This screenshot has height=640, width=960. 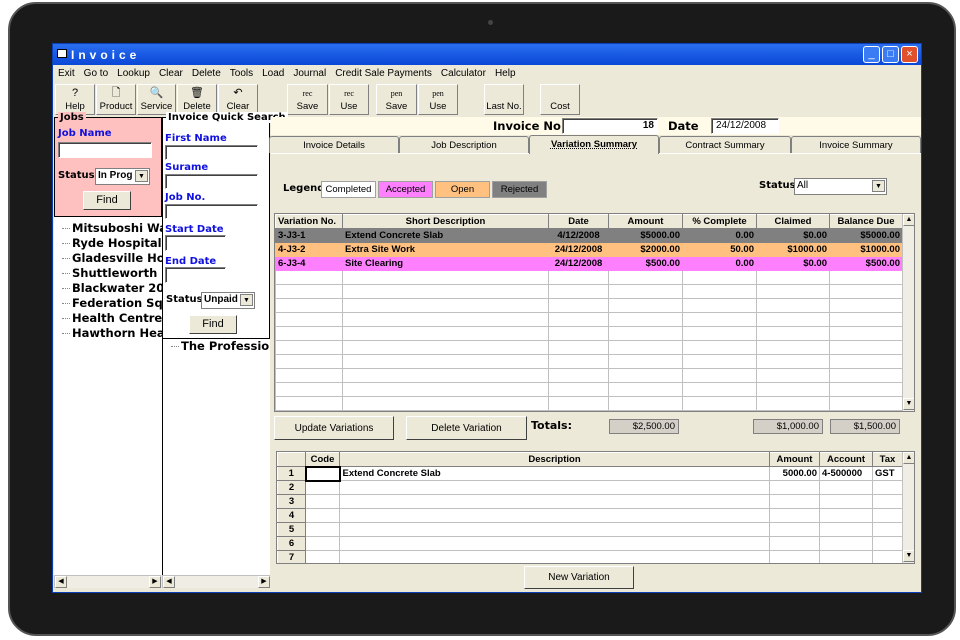 I want to click on toolbar-service-button: 🔍 Service, so click(x=156, y=99).